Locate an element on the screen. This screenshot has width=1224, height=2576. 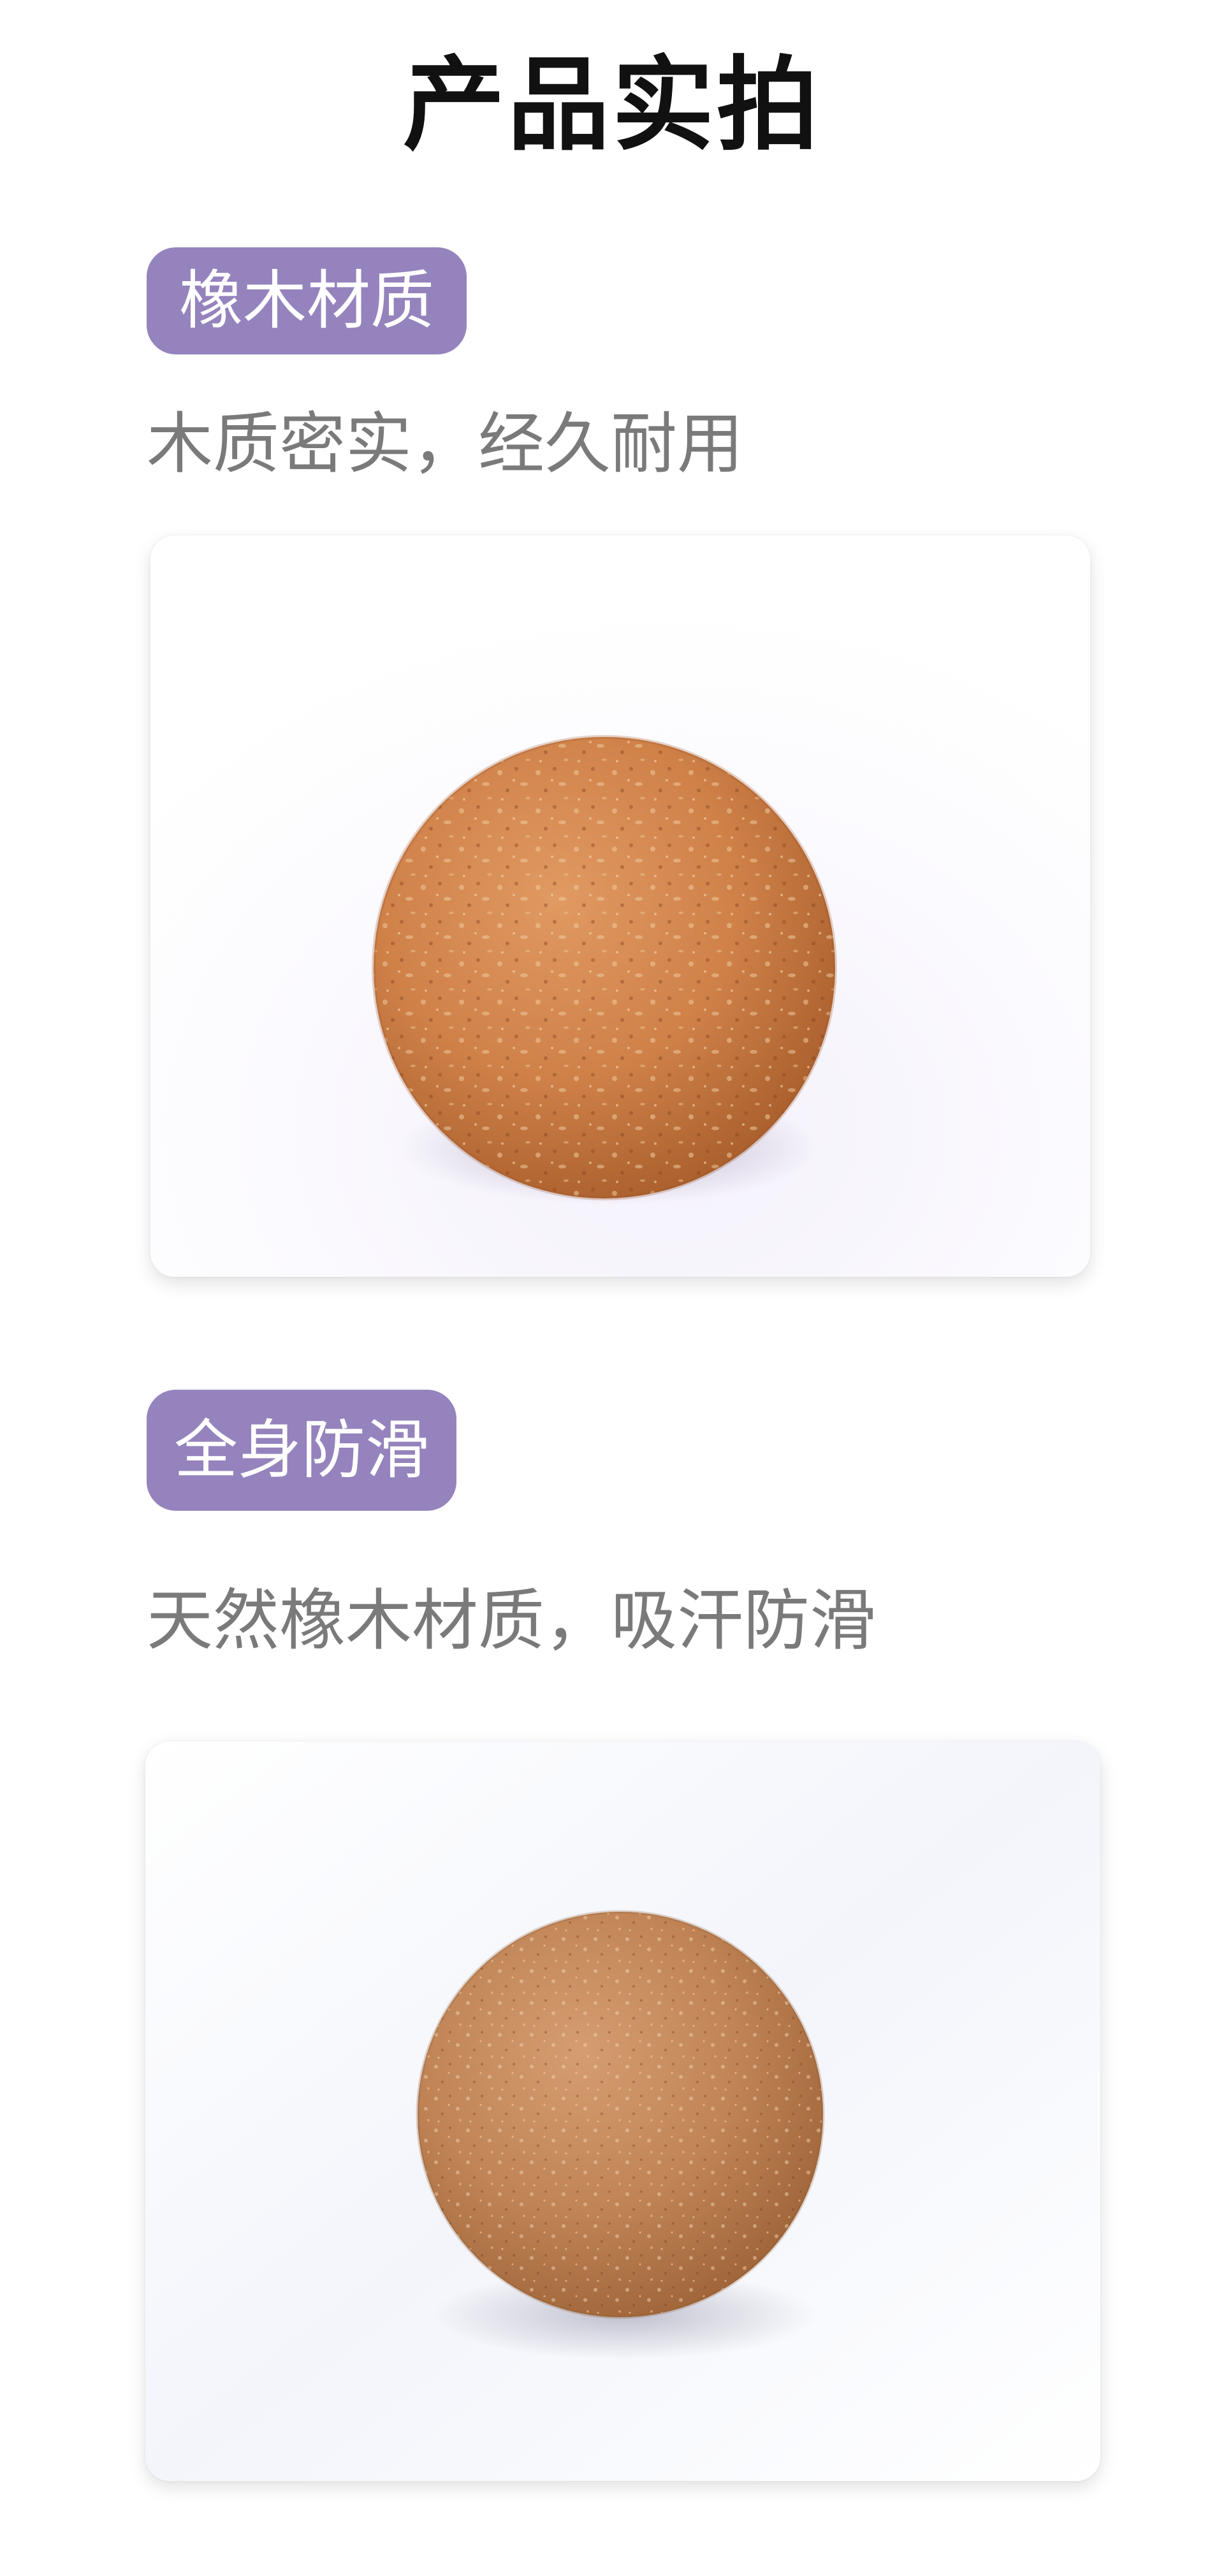
feature-description: 天然橡木材质，吸汗防滑 is located at coordinates (512, 1620).